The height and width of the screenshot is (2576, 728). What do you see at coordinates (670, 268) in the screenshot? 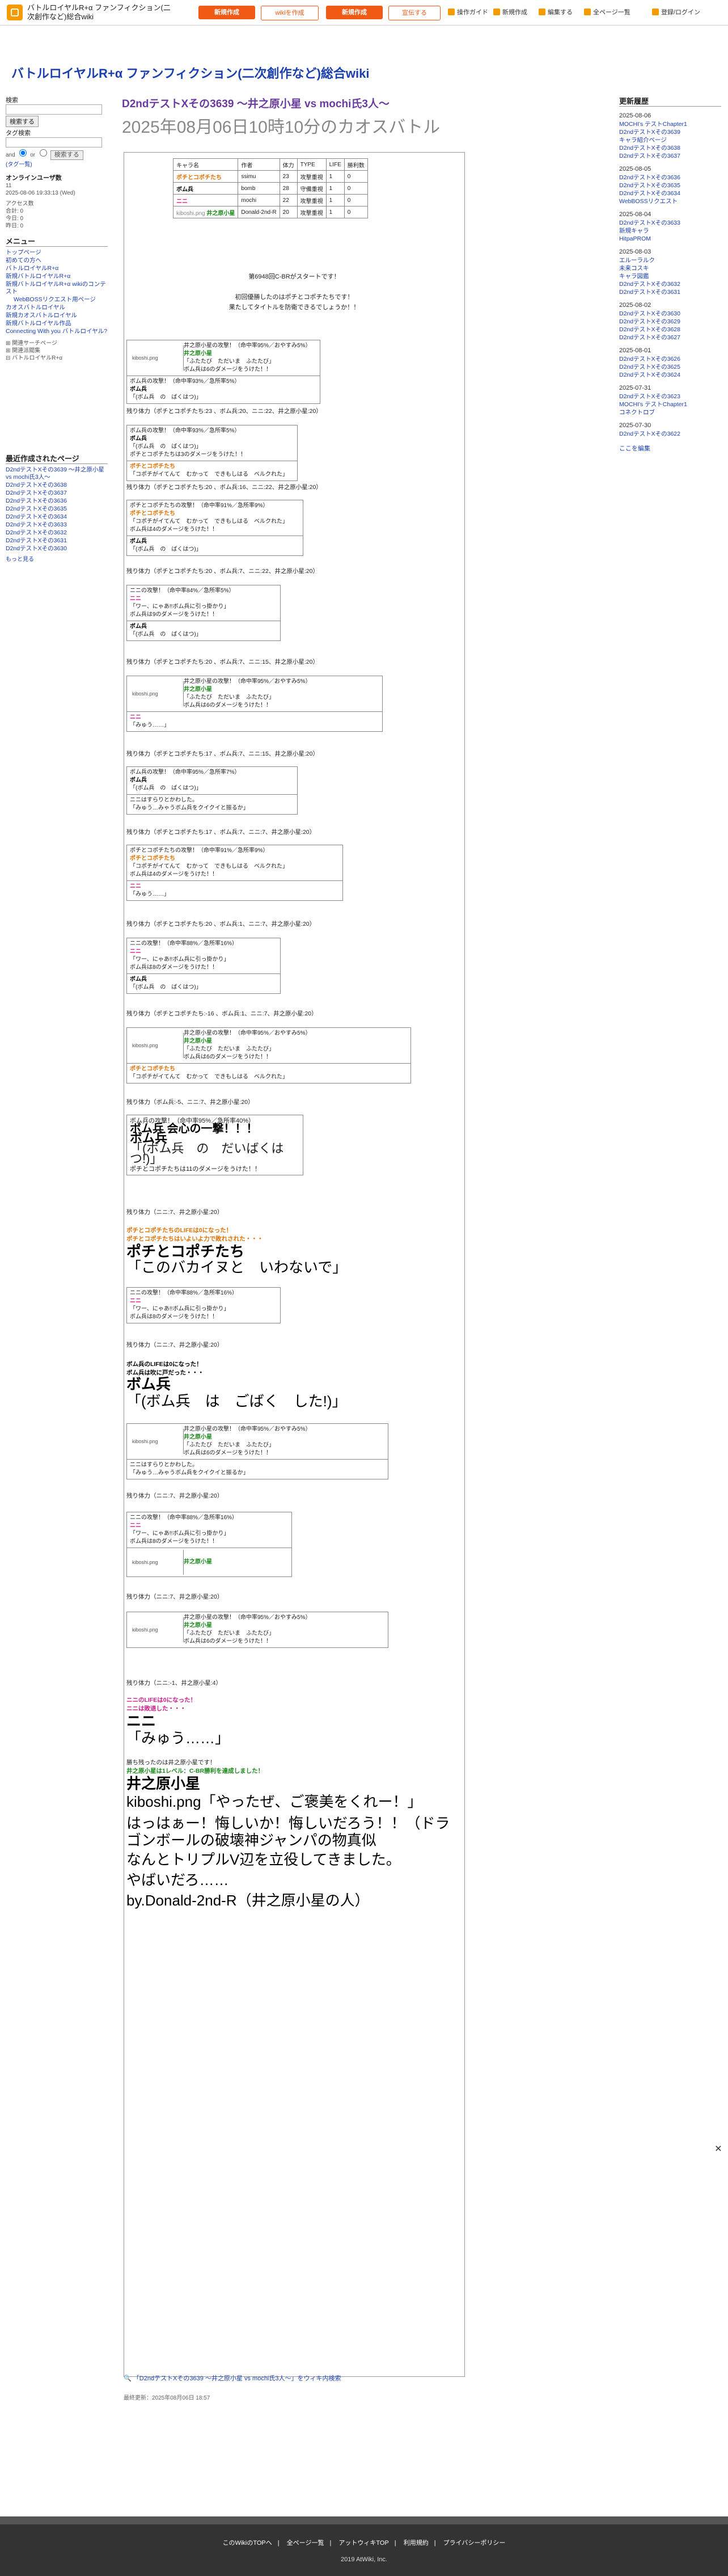
I see `history-item: 未来コスキ` at bounding box center [670, 268].